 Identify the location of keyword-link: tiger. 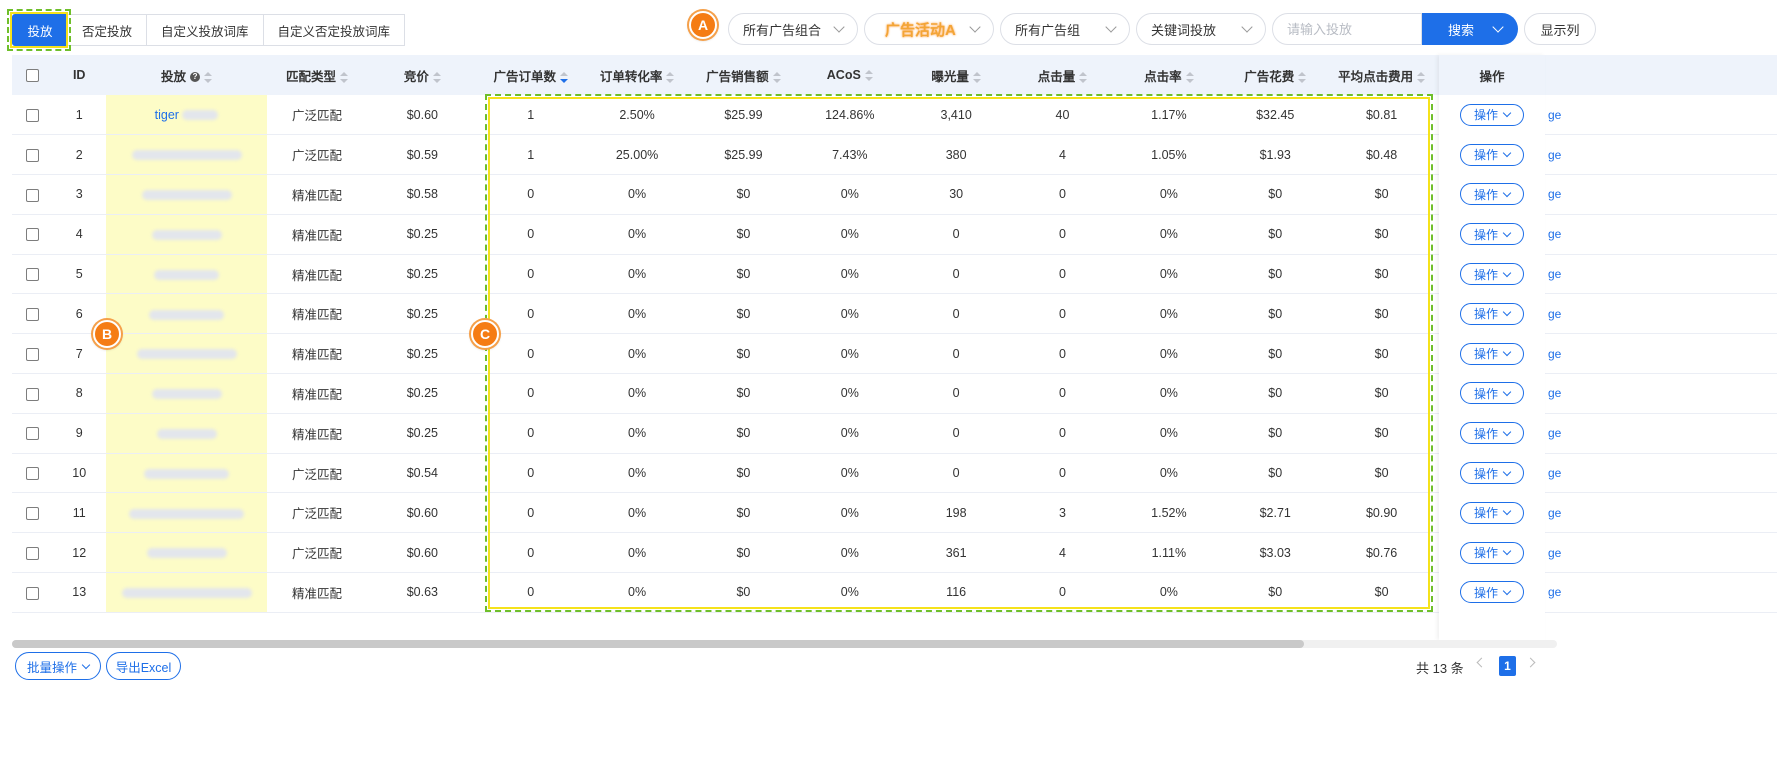
(167, 115).